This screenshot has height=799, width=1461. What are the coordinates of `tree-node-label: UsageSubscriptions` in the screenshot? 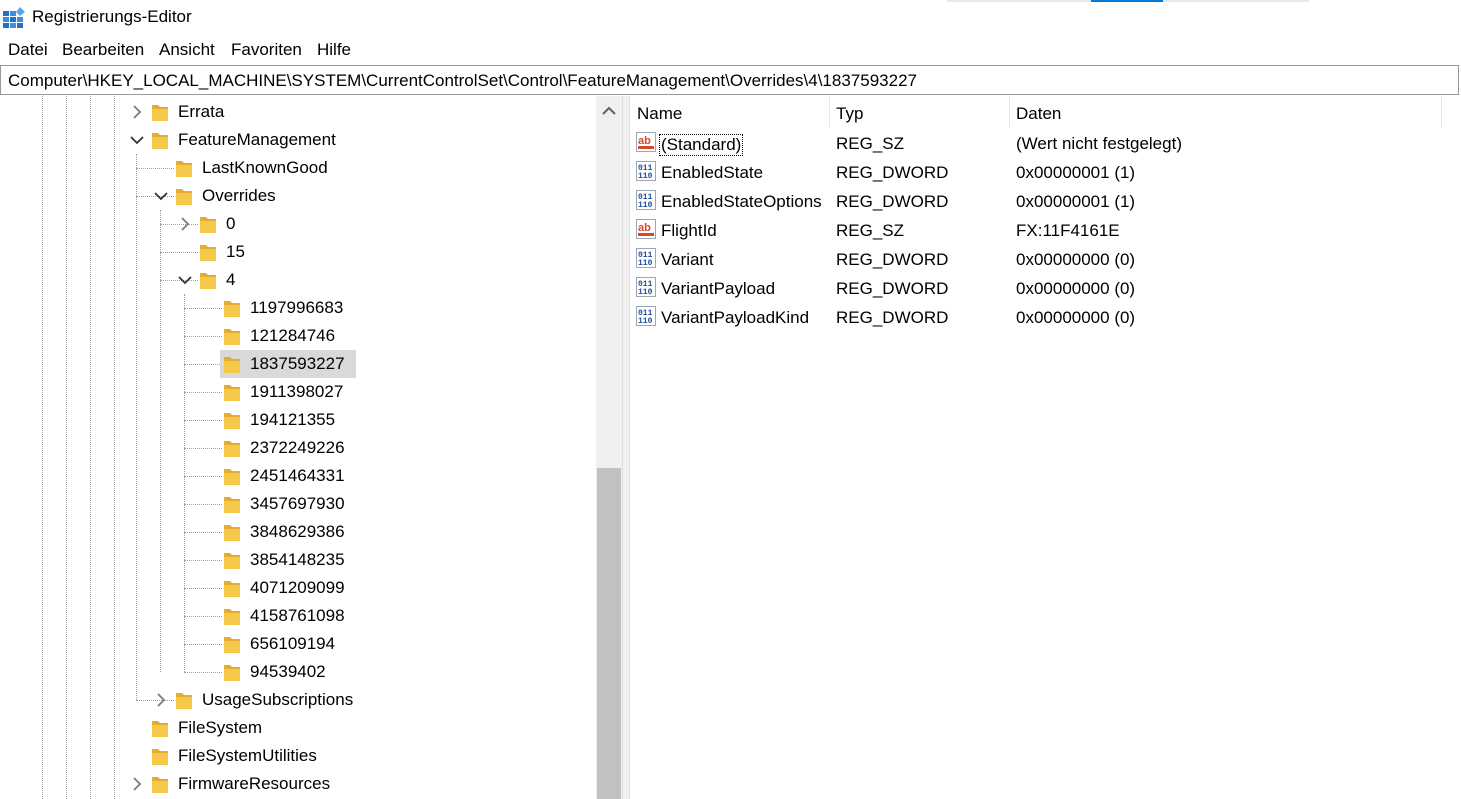 It's located at (278, 699).